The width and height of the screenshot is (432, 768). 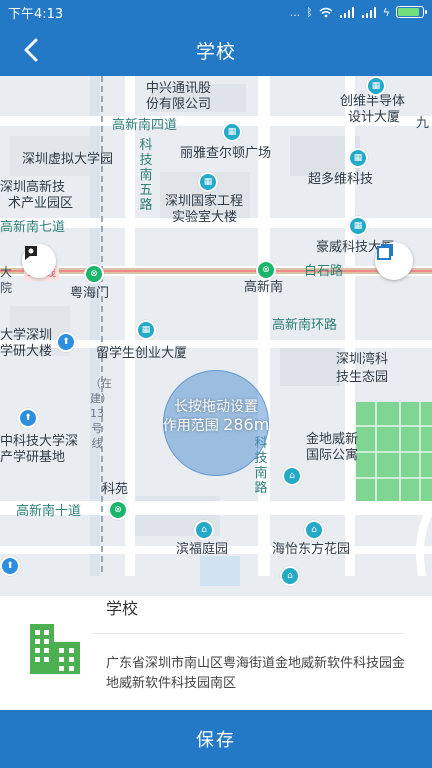 What do you see at coordinates (31, 253) in the screenshot?
I see `destination-pin-icon` at bounding box center [31, 253].